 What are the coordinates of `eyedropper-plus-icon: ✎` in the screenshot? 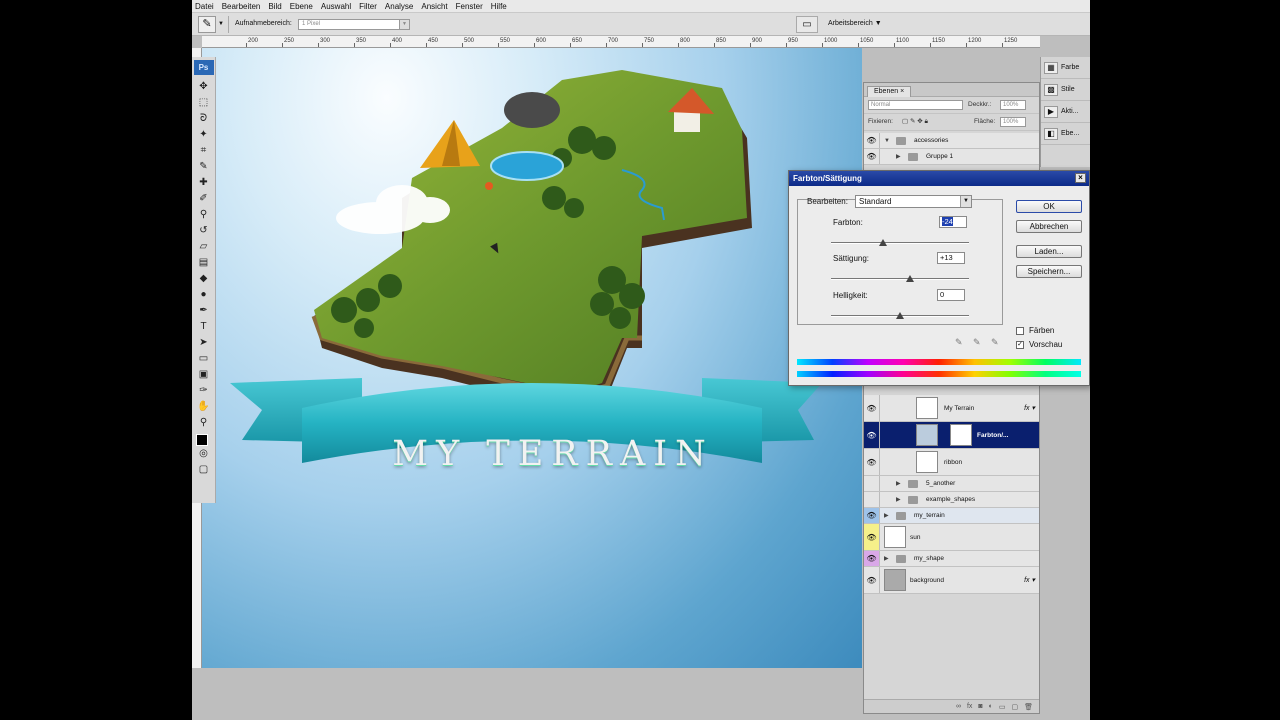 It's located at (977, 342).